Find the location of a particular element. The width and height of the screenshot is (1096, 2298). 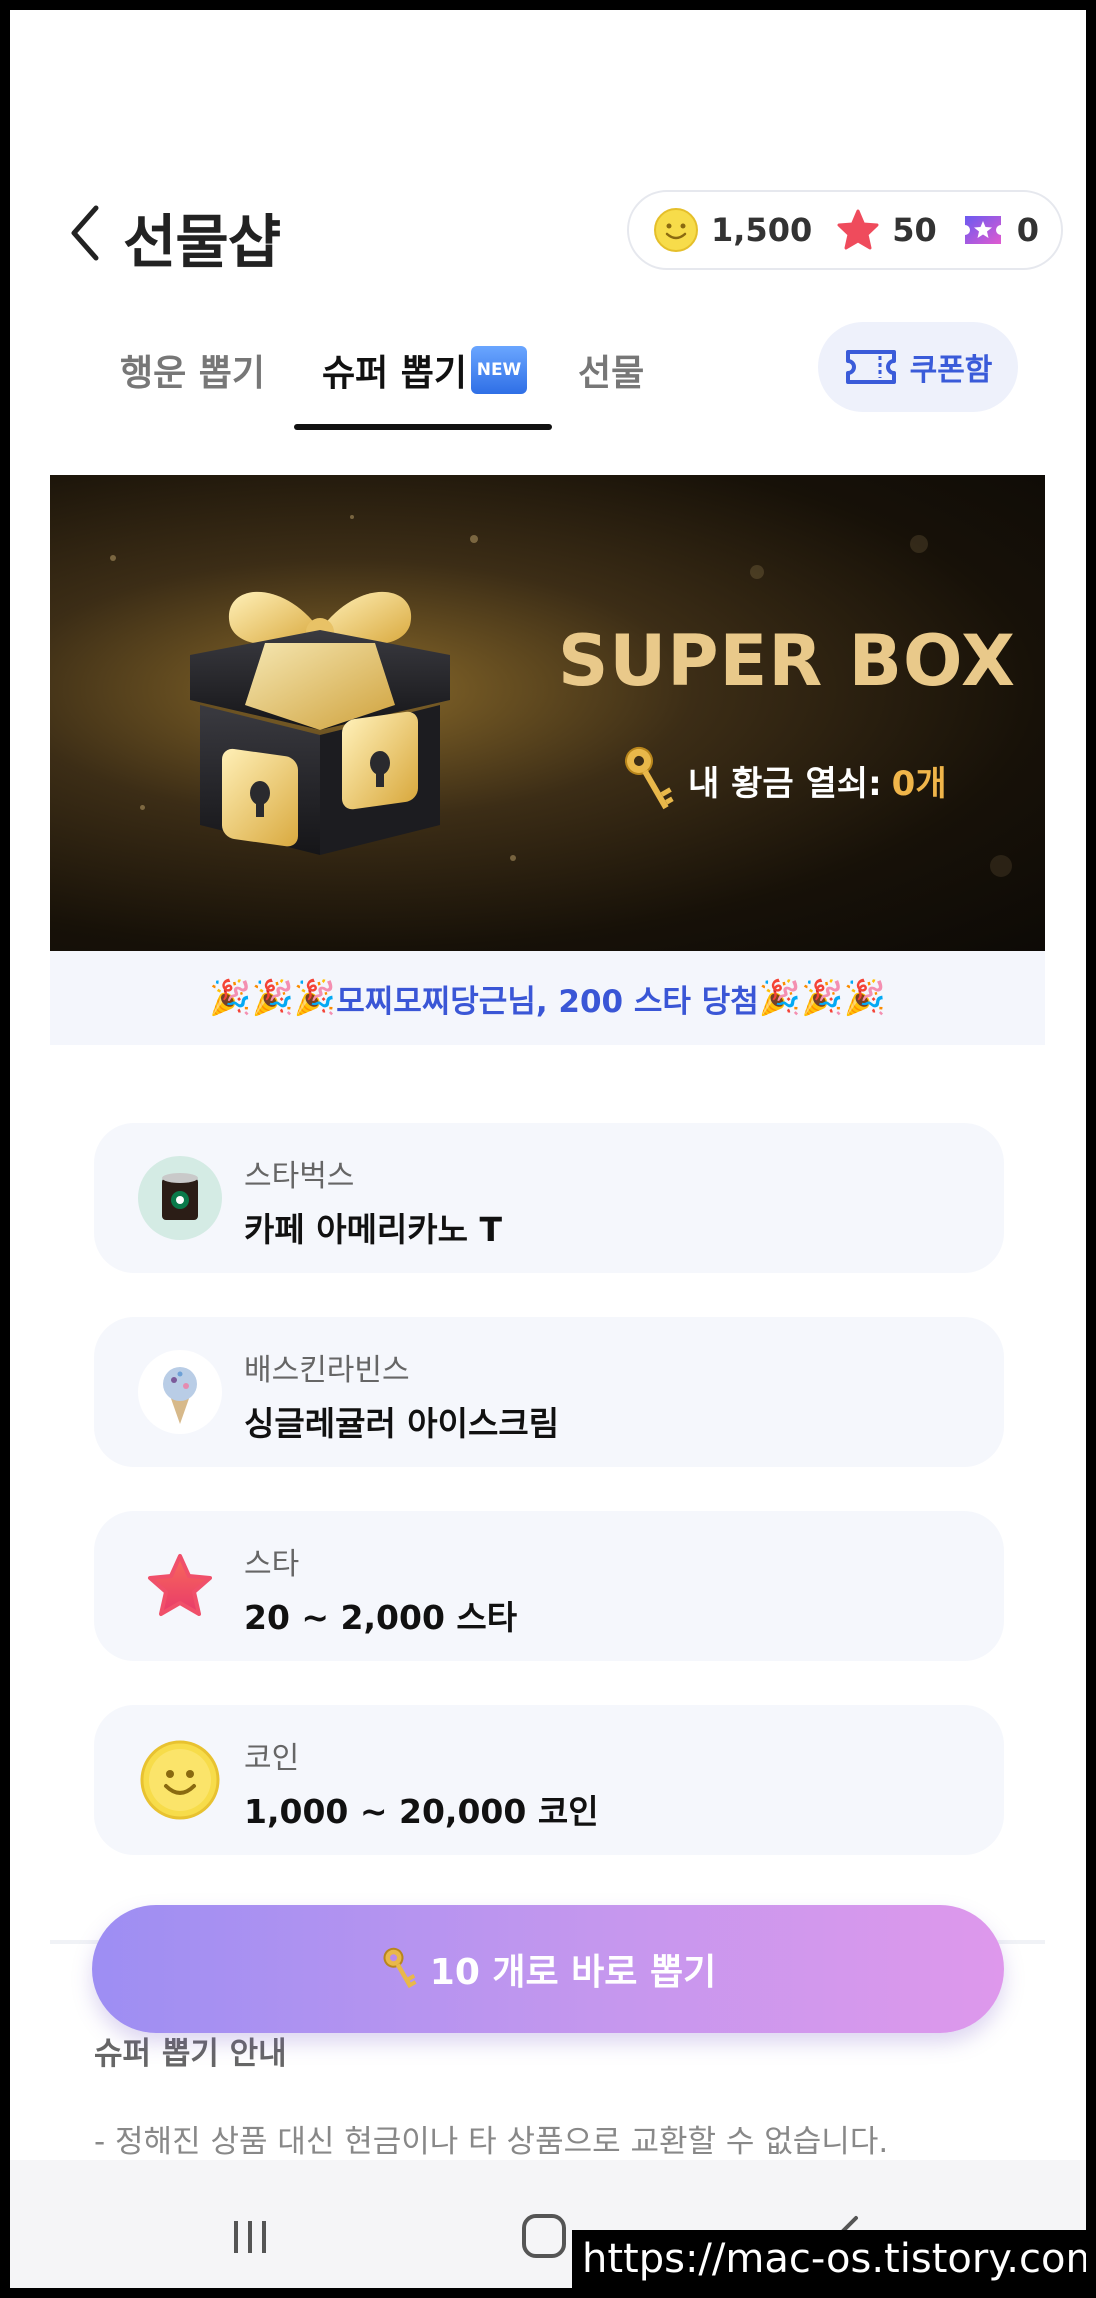

winner-ticker: 🎉🎉🎉 모찌모찌당근님, 200 스타 당첨 🎉🎉🎉 is located at coordinates (547, 998).